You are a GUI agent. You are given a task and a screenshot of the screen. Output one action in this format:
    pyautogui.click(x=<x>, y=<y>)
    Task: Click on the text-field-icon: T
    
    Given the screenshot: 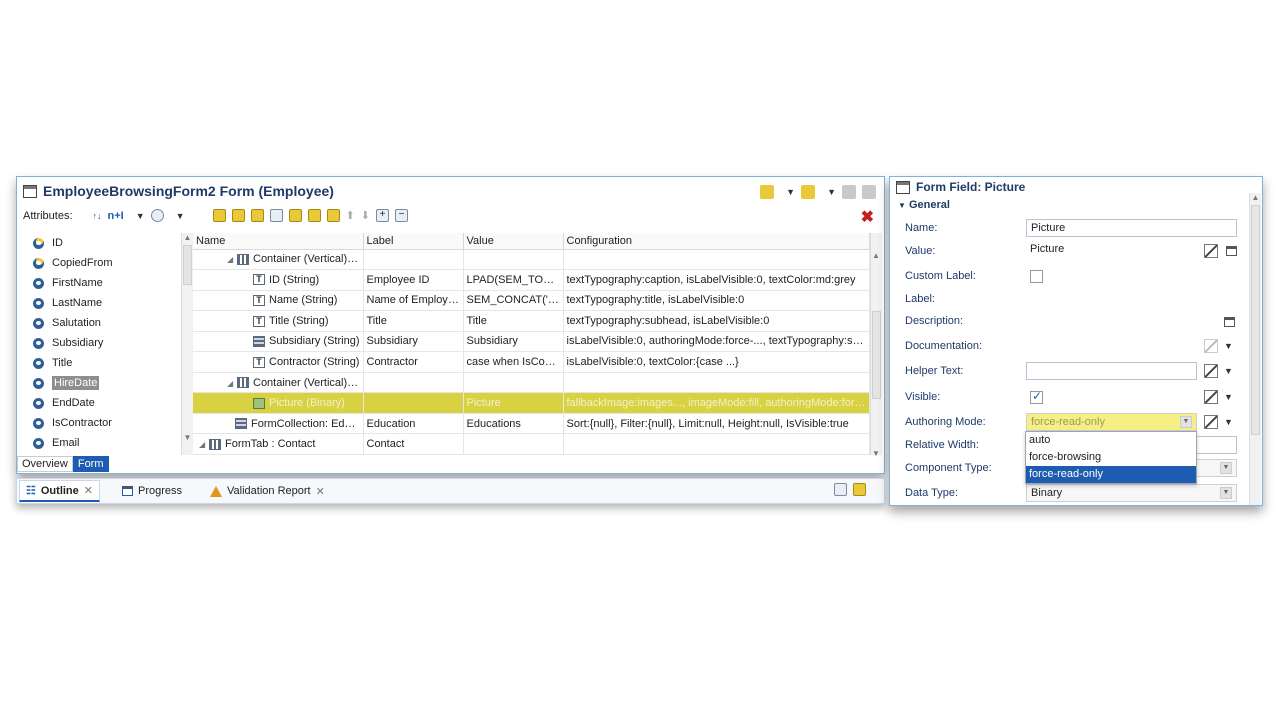 What is the action you would take?
    pyautogui.click(x=259, y=280)
    